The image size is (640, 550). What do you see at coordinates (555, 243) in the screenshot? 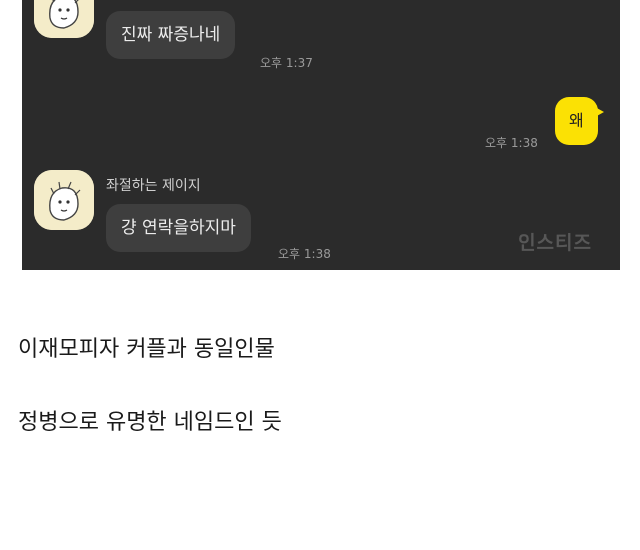
I see `watermark: 인스티즈` at bounding box center [555, 243].